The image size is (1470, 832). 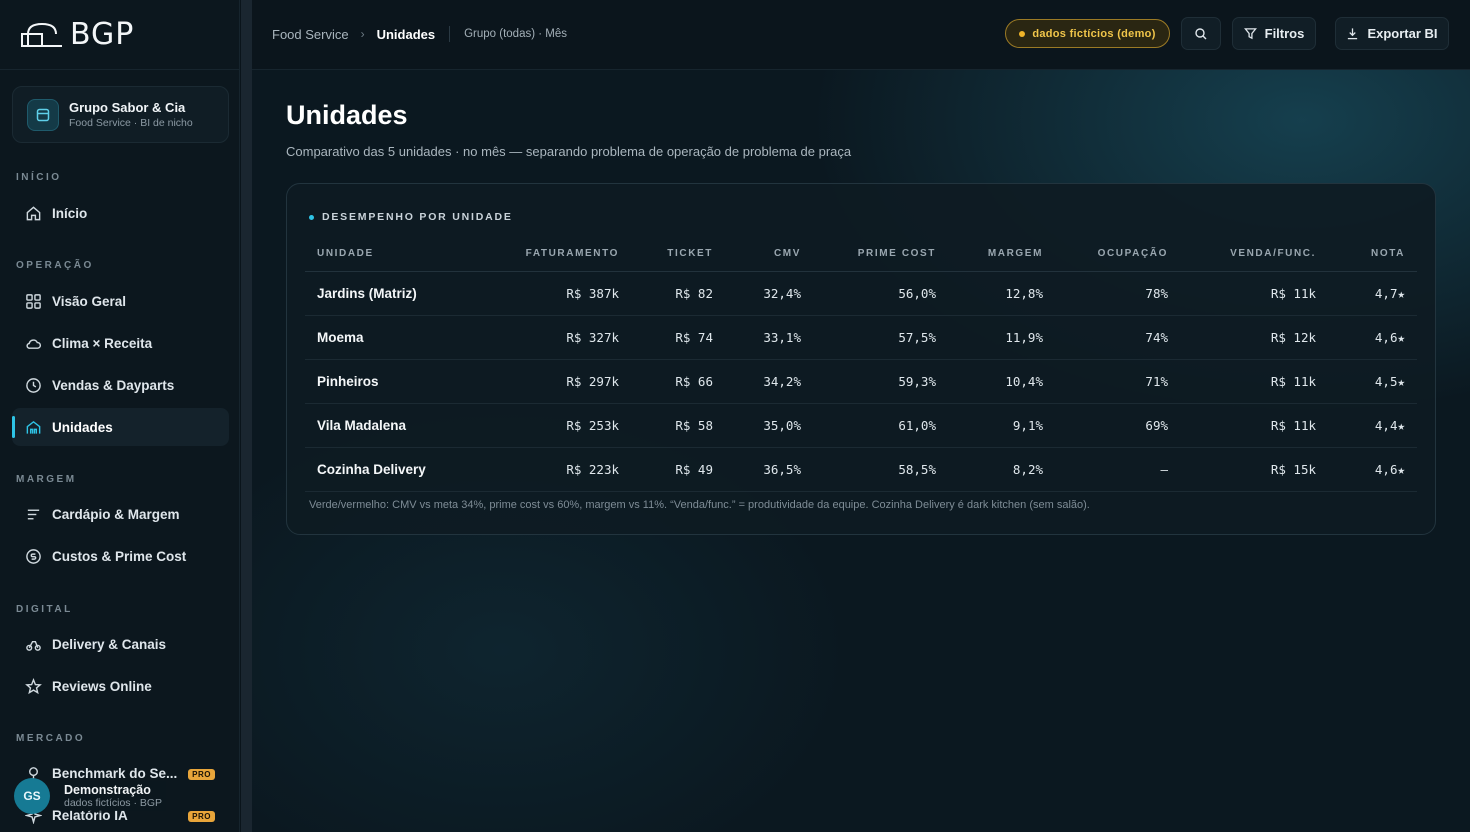 What do you see at coordinates (769, 337) in the screenshot?
I see `cmv-cell: 33,1%` at bounding box center [769, 337].